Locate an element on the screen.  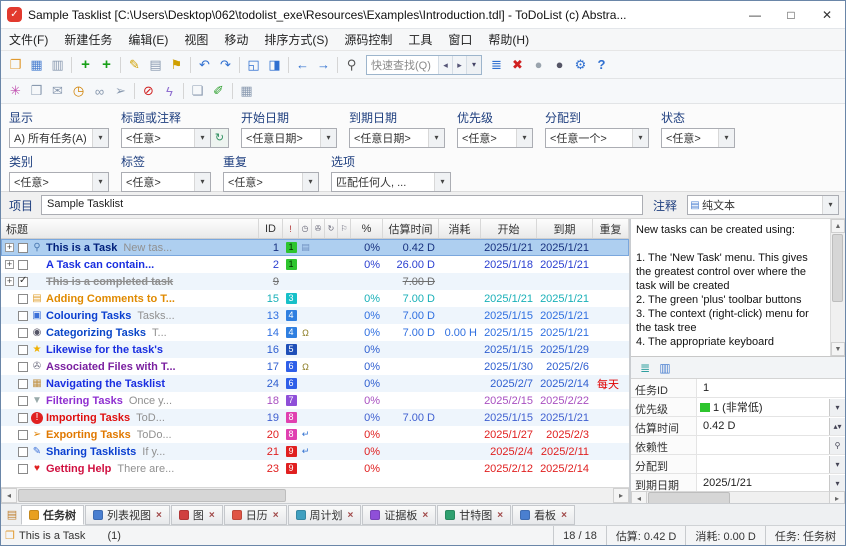
project-input: Sample Tasklist is located at coordinates (342, 205).